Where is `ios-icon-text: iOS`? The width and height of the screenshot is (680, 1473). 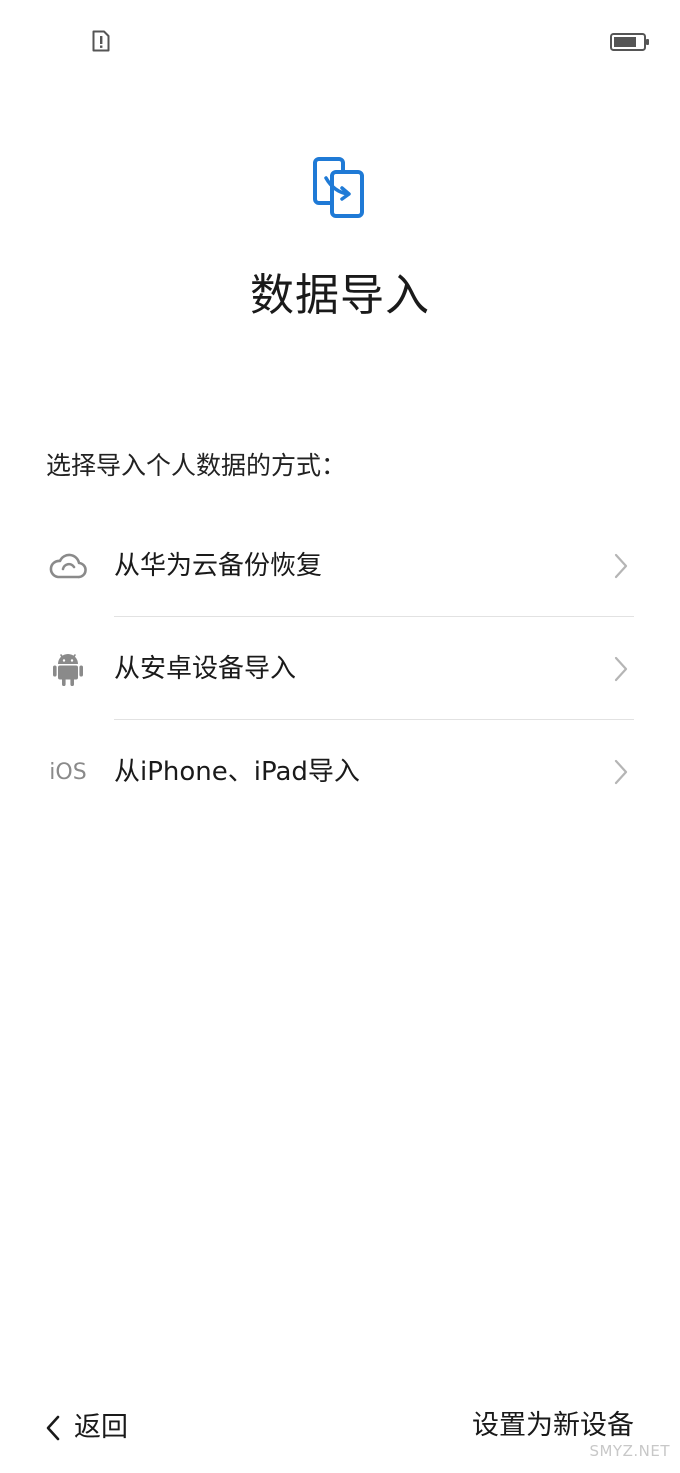 ios-icon-text: iOS is located at coordinates (68, 772).